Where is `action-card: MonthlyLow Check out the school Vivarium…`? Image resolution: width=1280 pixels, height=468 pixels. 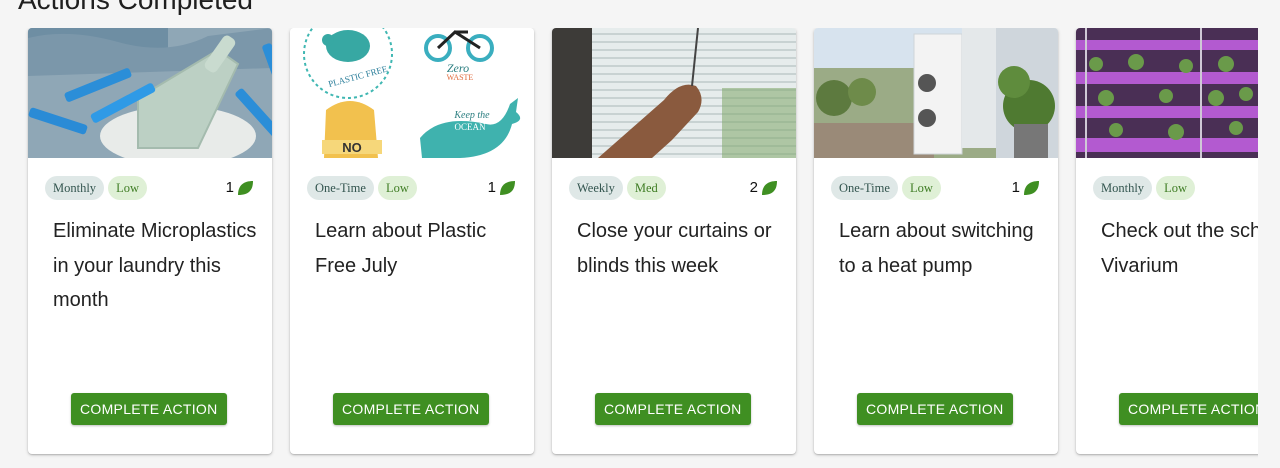 action-card: MonthlyLow Check out the school Vivarium… is located at coordinates (1167, 241).